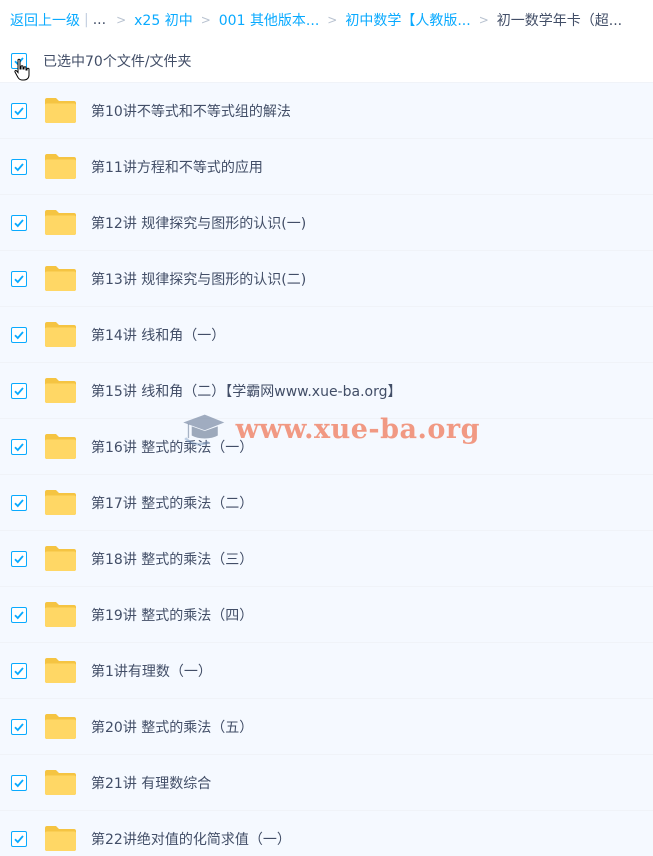 The width and height of the screenshot is (653, 856). What do you see at coordinates (326, 559) in the screenshot?
I see `file-row: 第18讲 整式的乘法（三）` at bounding box center [326, 559].